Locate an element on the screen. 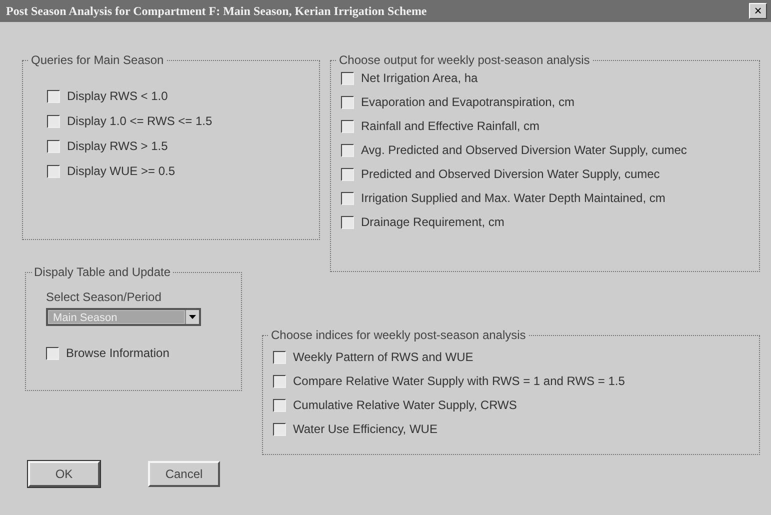 This screenshot has width=771, height=515. checkbox-label: Cumulative Relative Water Supply, CRWS is located at coordinates (405, 405).